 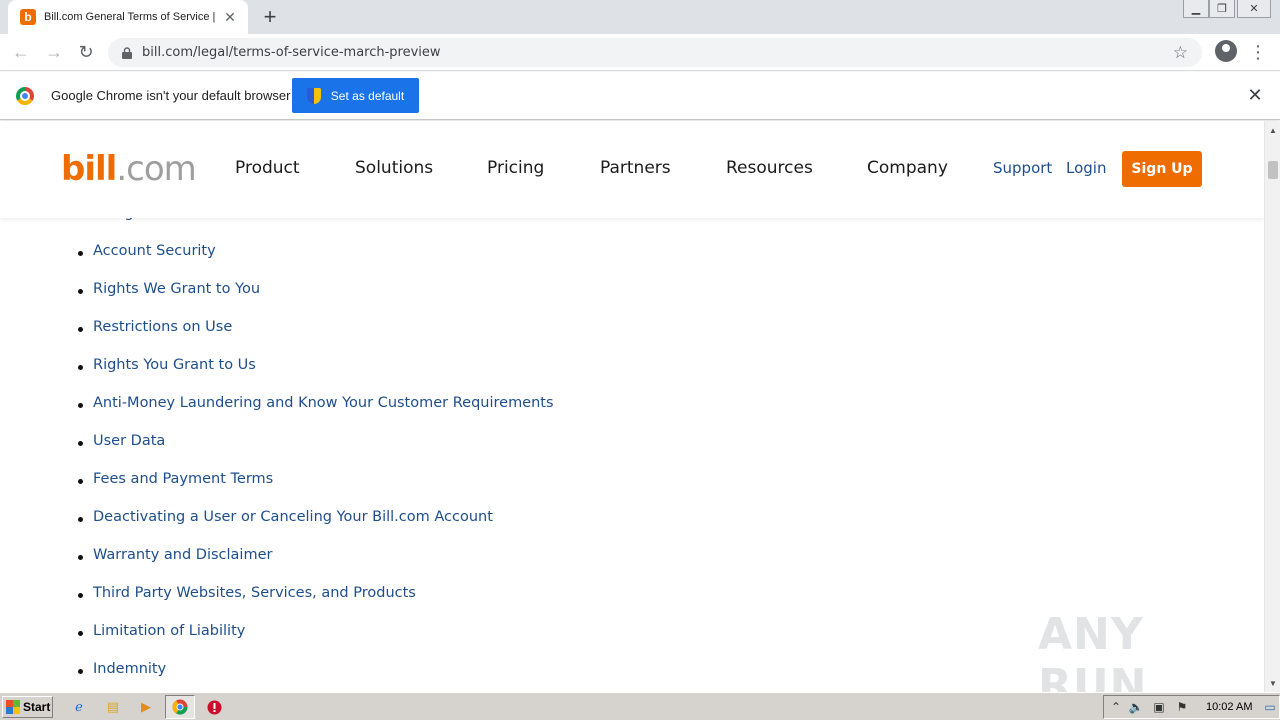 What do you see at coordinates (28, 17) in the screenshot?
I see `bill-favicon-icon: b` at bounding box center [28, 17].